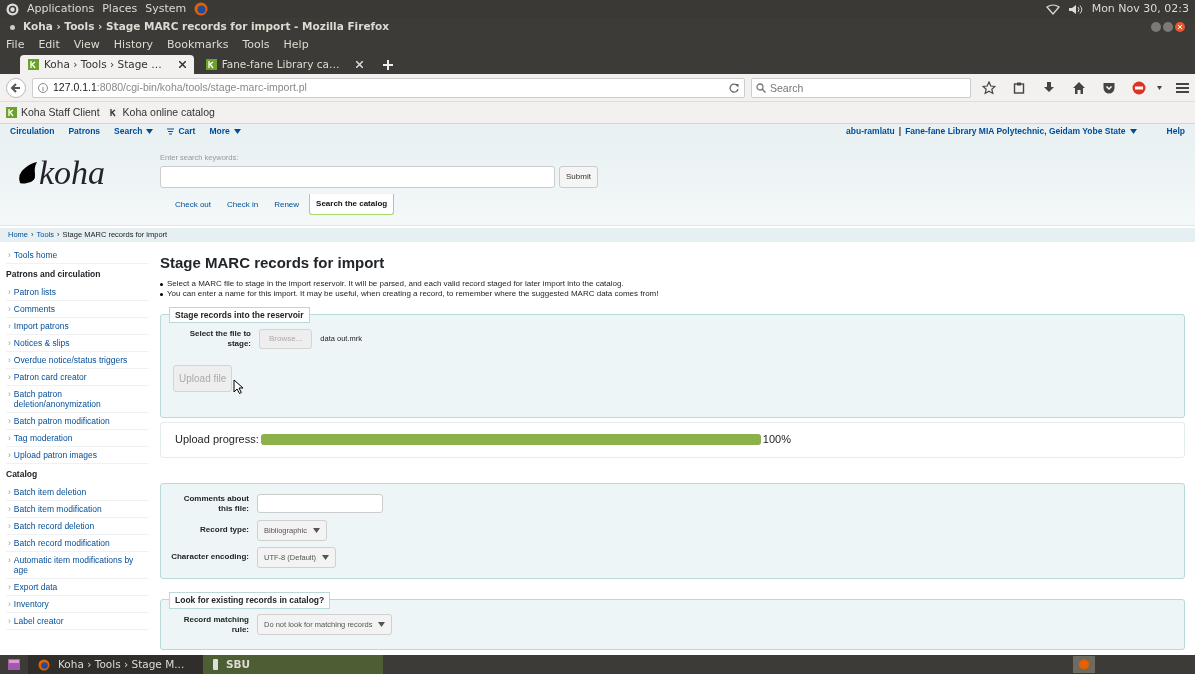 The width and height of the screenshot is (1195, 674). What do you see at coordinates (34, 291) in the screenshot?
I see `sidebar-link: Patron lists` at bounding box center [34, 291].